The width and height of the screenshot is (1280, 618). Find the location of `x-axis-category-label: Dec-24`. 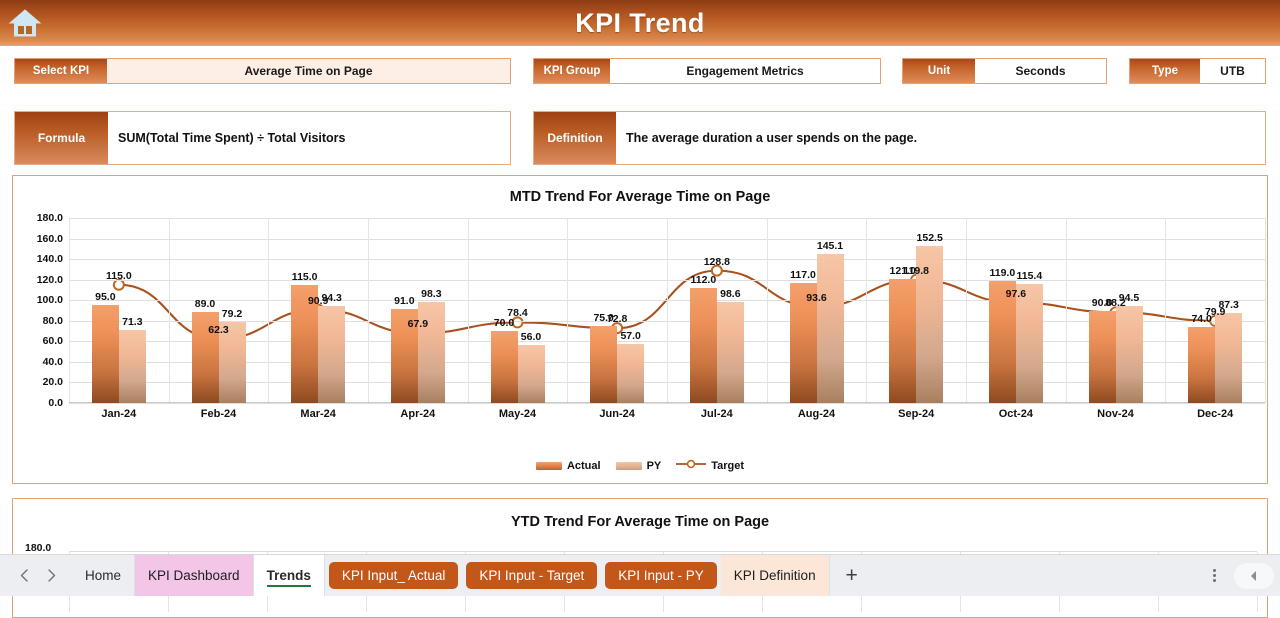

x-axis-category-label: Dec-24 is located at coordinates (1215, 414).